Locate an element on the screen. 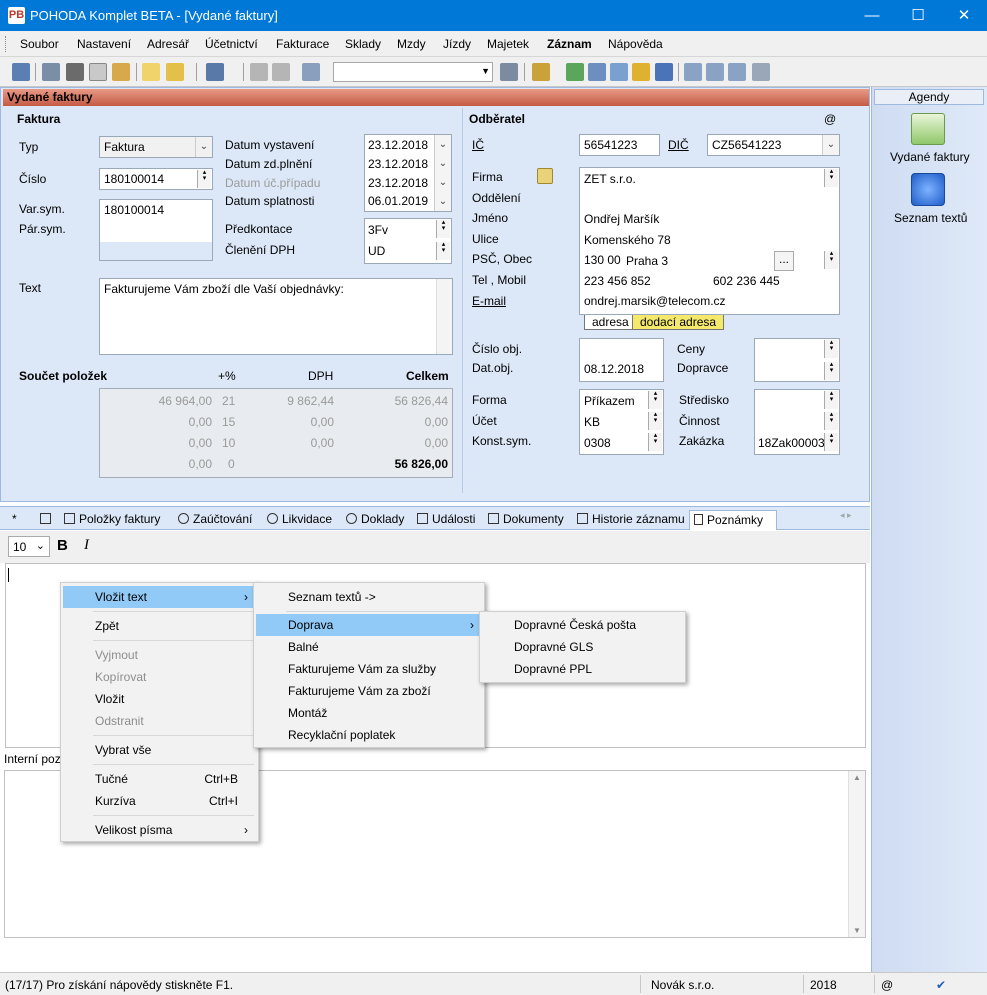 This screenshot has width=987, height=995. menu-fakturace: Fakturace is located at coordinates (302, 44).